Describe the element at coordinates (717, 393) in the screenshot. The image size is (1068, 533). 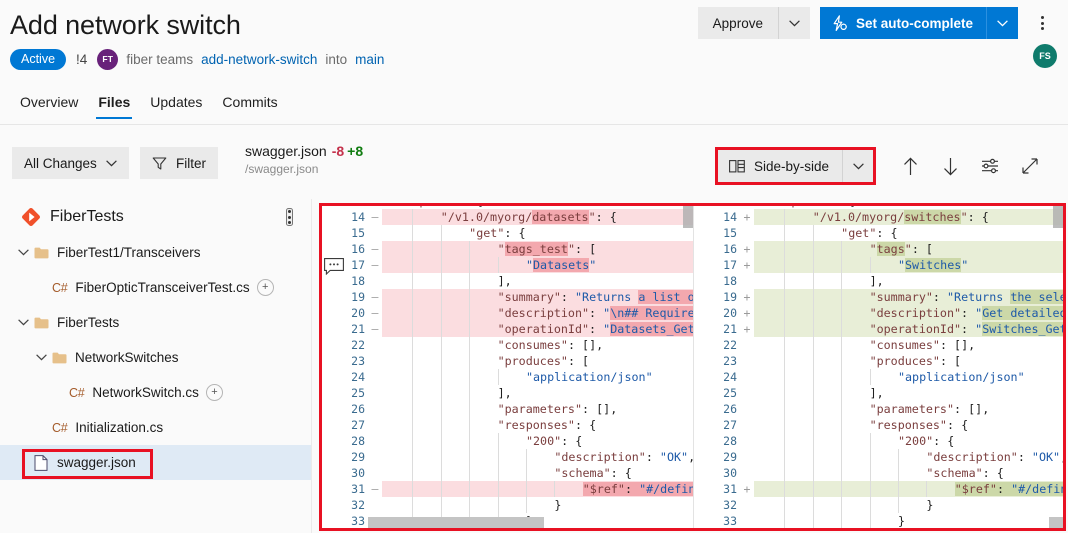
I see `line-number: 25` at that location.